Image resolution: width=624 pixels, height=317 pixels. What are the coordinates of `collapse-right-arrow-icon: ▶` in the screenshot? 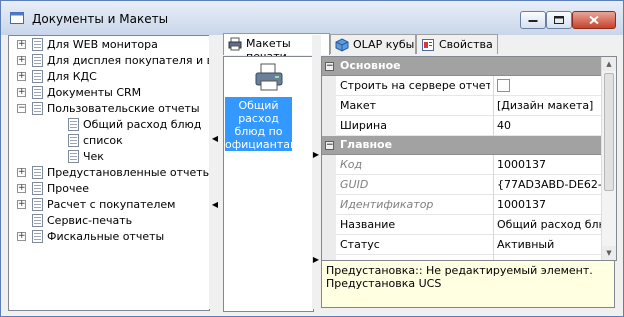 It's located at (316, 154).